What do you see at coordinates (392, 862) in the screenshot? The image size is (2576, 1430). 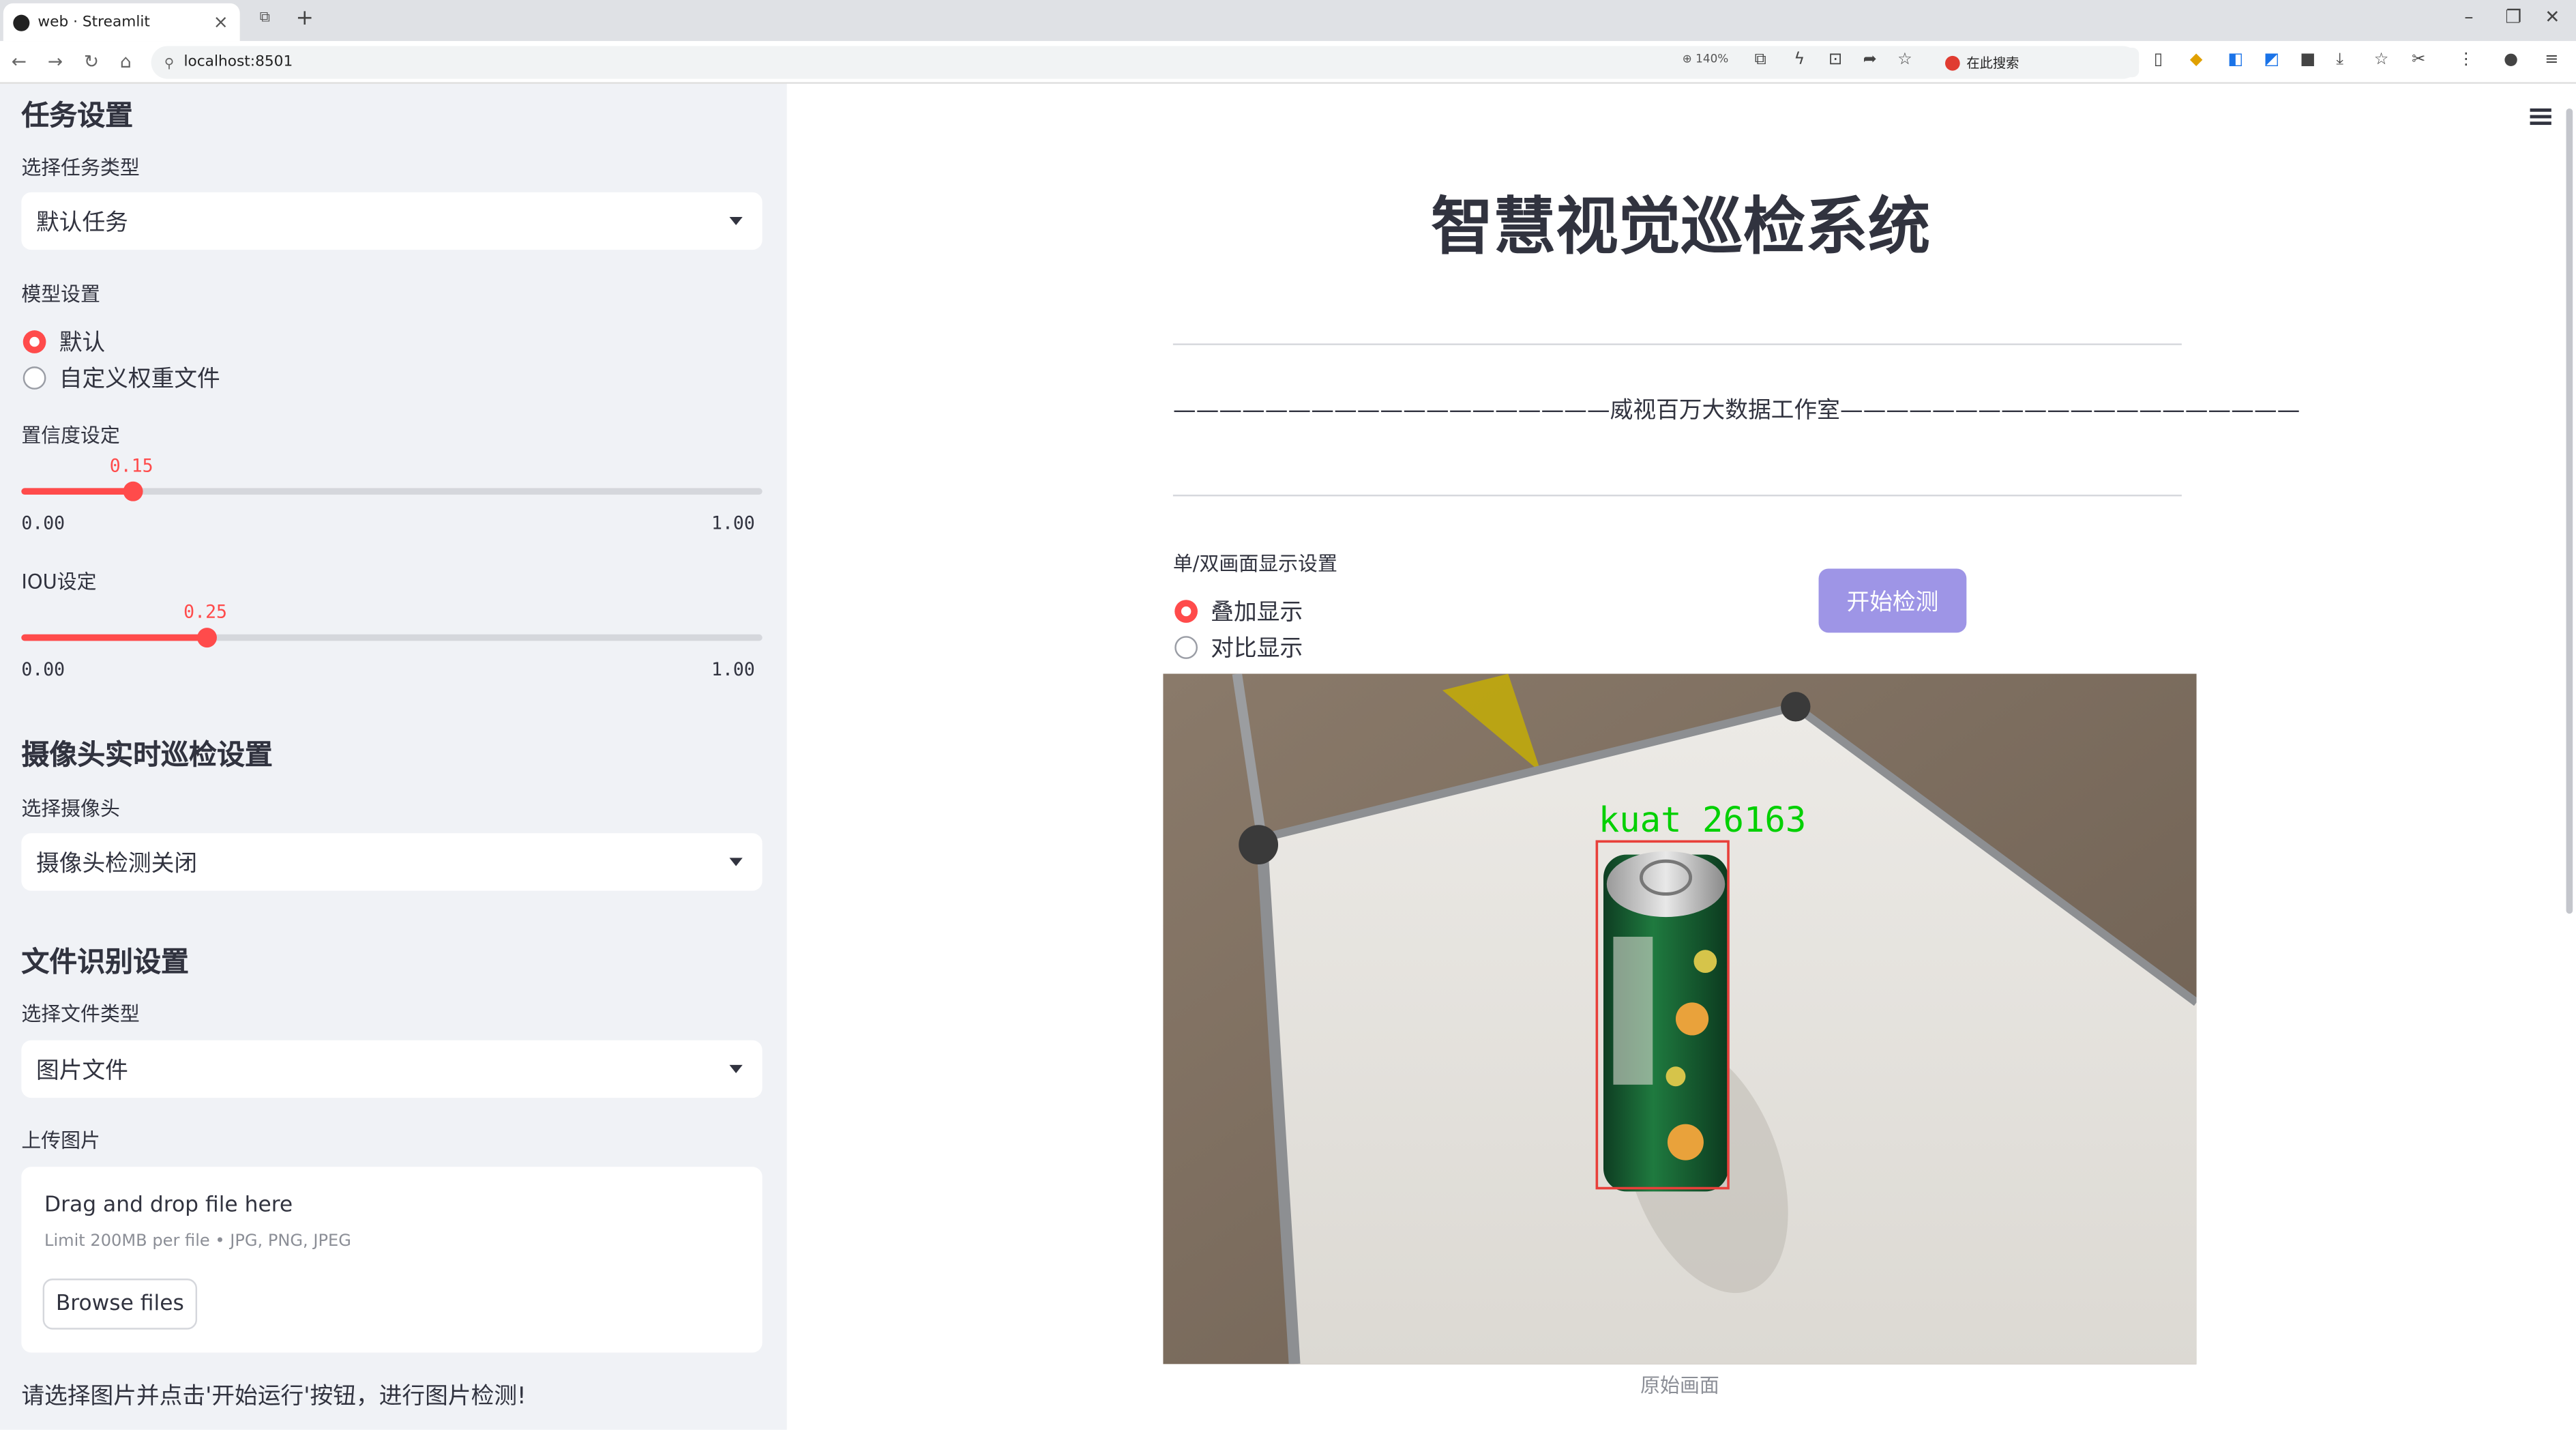 I see `camera-select: 摄像头检测关闭` at bounding box center [392, 862].